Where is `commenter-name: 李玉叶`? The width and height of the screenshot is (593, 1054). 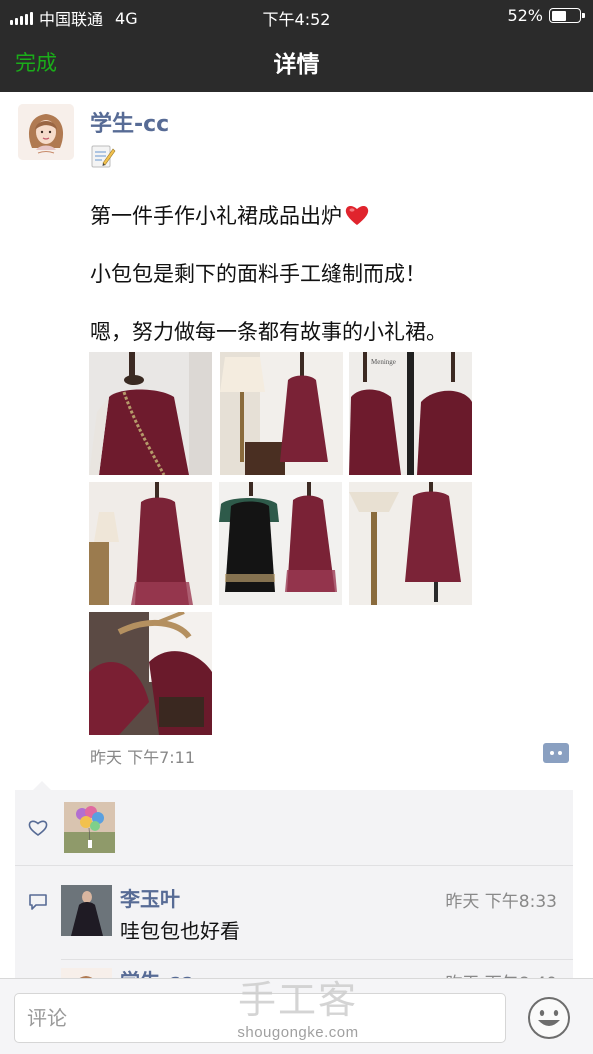
commenter-name: 李玉叶 is located at coordinates (150, 897).